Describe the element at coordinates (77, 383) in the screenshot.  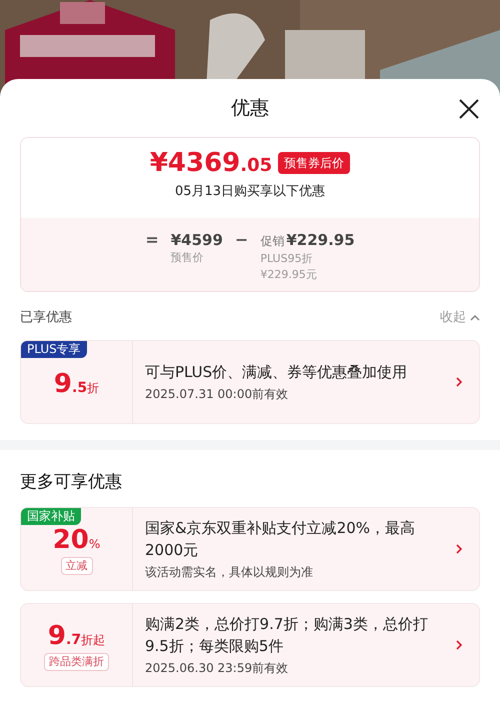
I see `discount-value: 9.5折` at that location.